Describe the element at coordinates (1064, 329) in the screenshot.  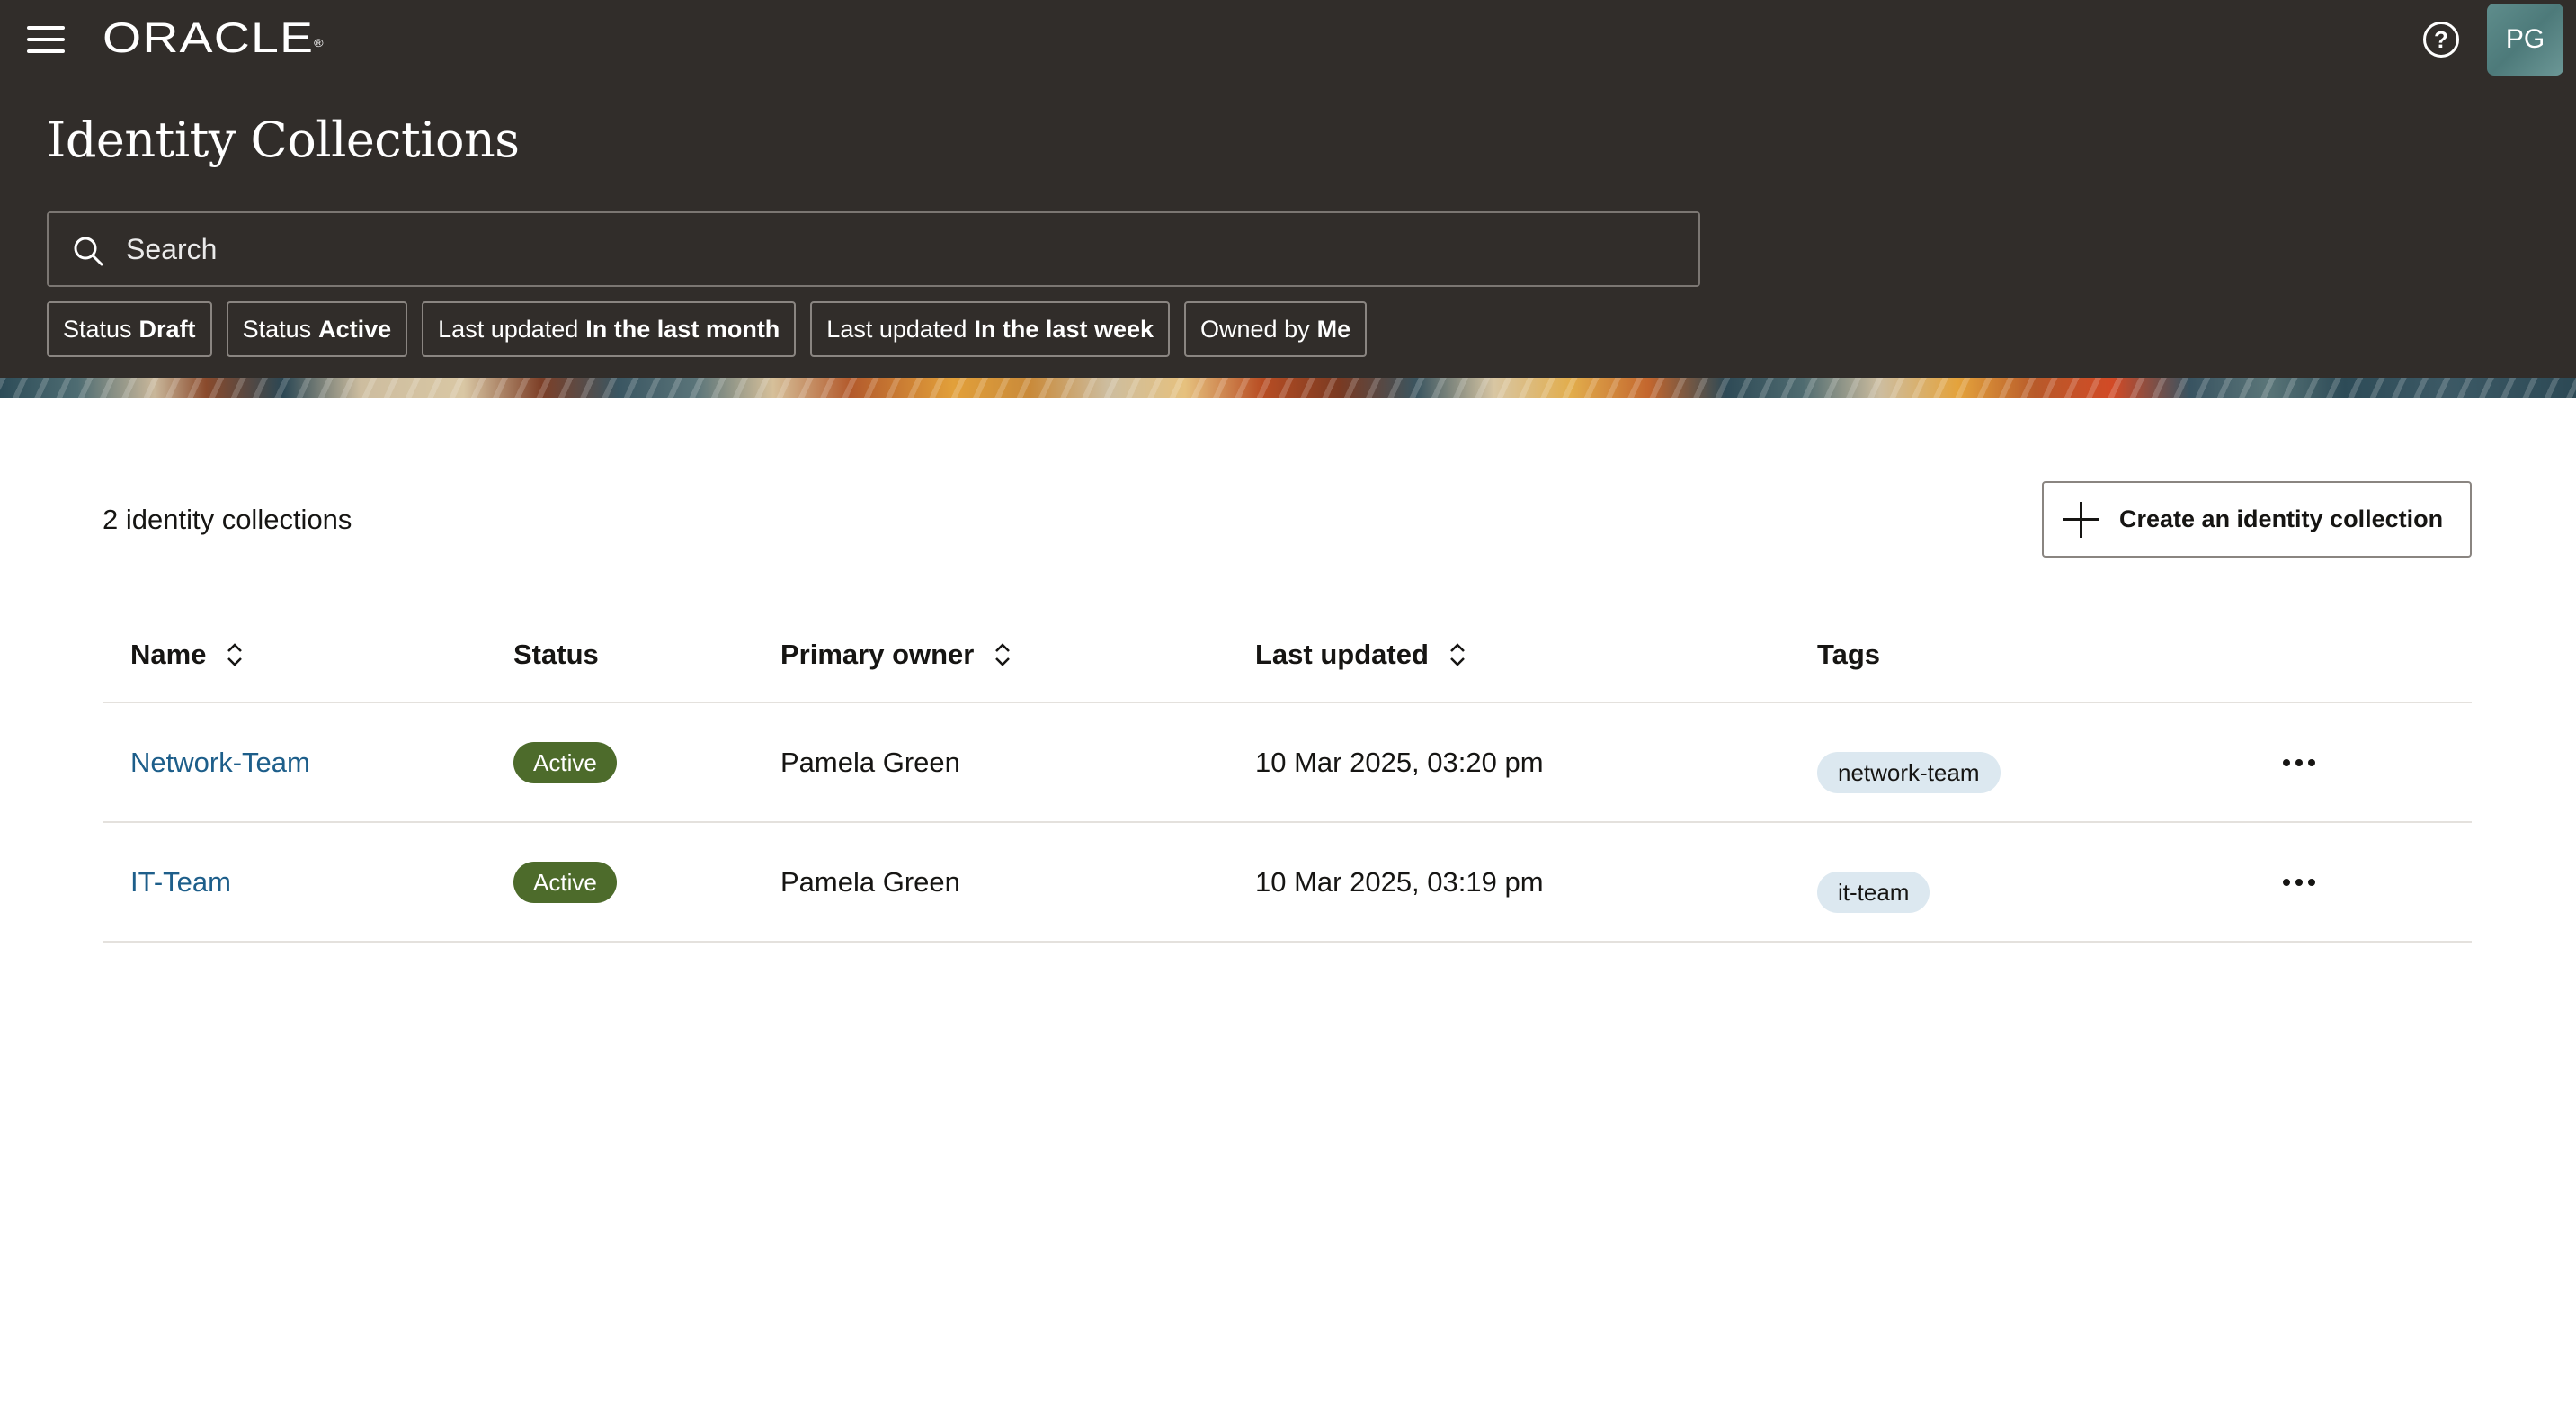
I see `filter-chip-value: In the last week` at that location.